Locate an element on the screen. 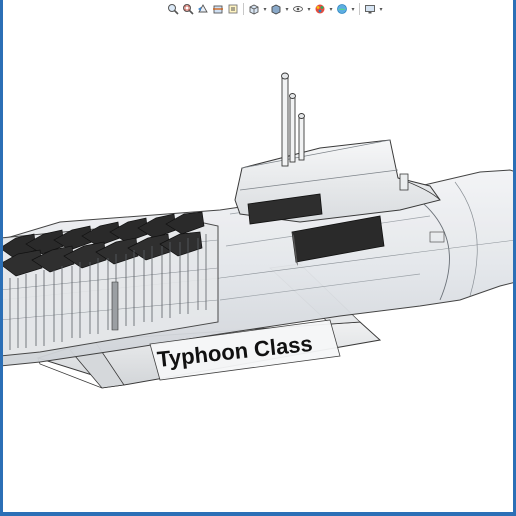 The width and height of the screenshot is (516, 516). window-frame-bottom is located at coordinates (258, 514).